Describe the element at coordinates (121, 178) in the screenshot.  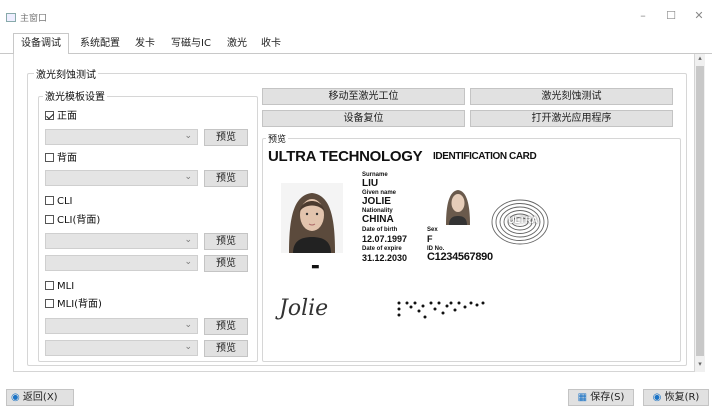
I see `back-template-select: ⌄` at that location.